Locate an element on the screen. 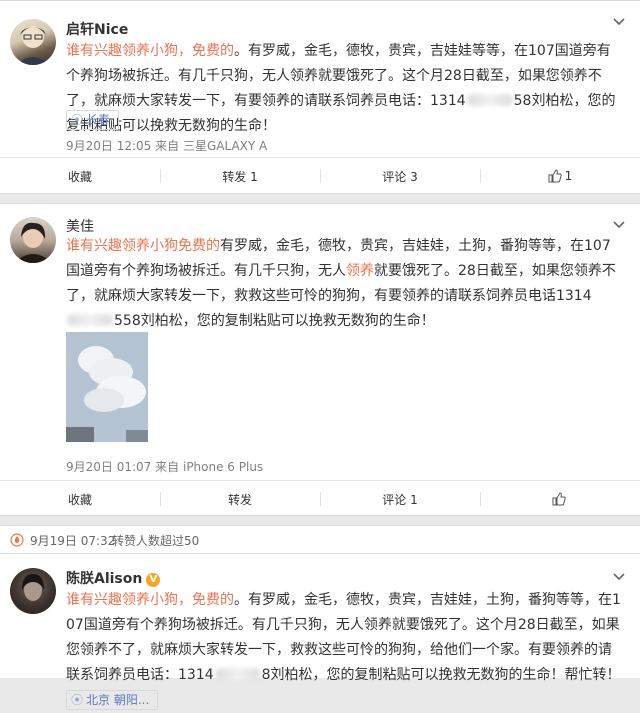  comment-button: 评论 1 is located at coordinates (400, 499).